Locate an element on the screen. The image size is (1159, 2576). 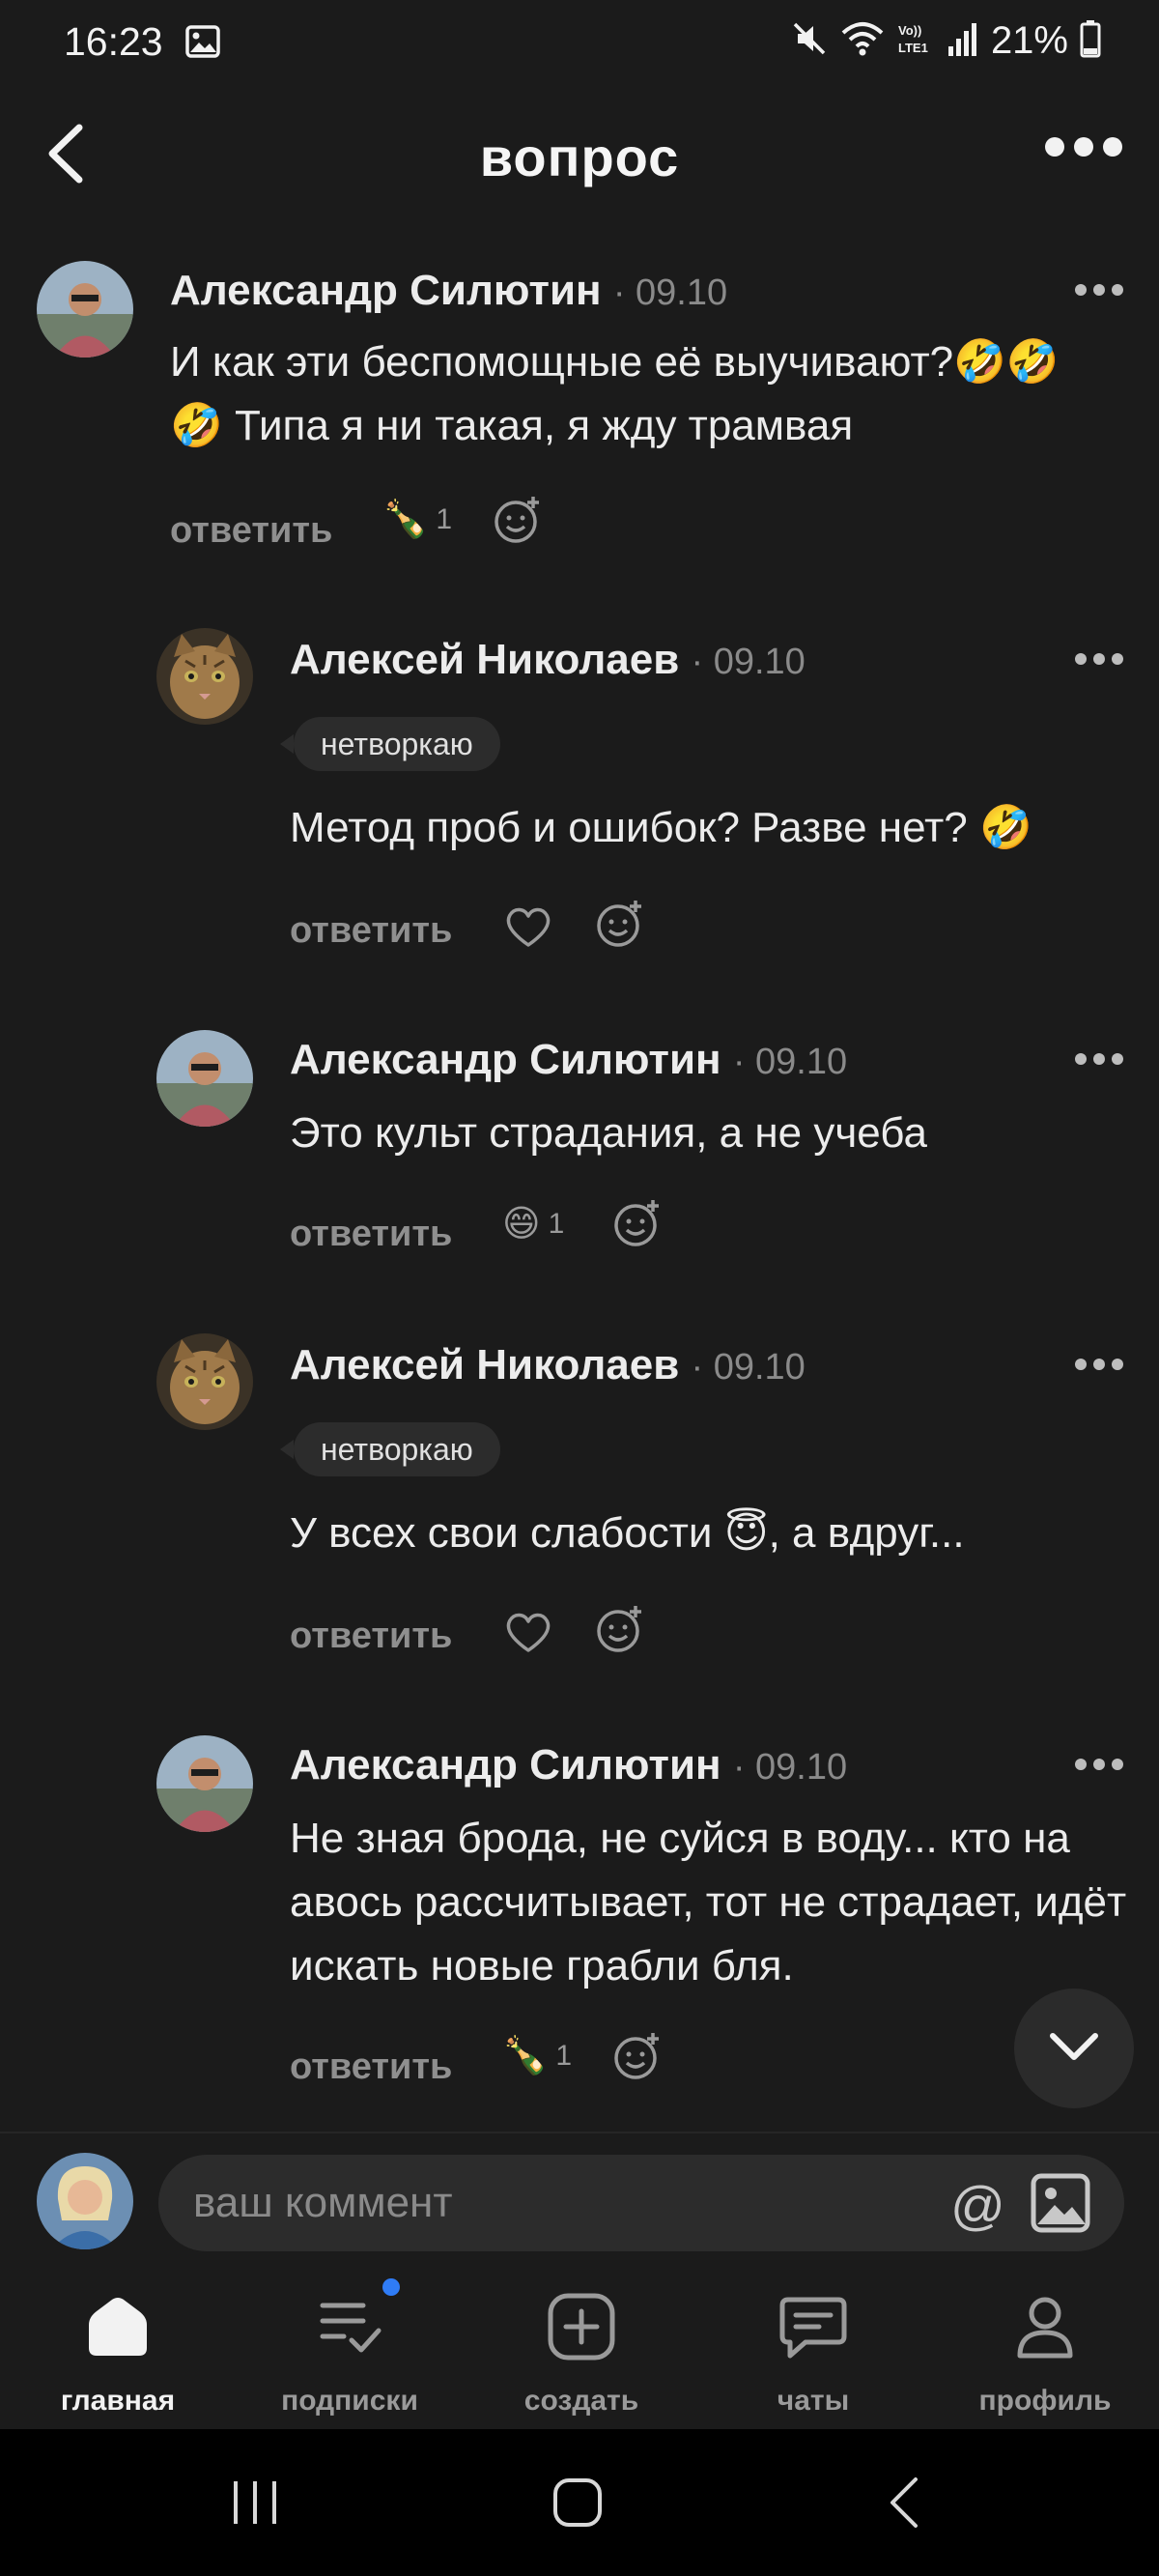
comment-input is located at coordinates (579, 2203).